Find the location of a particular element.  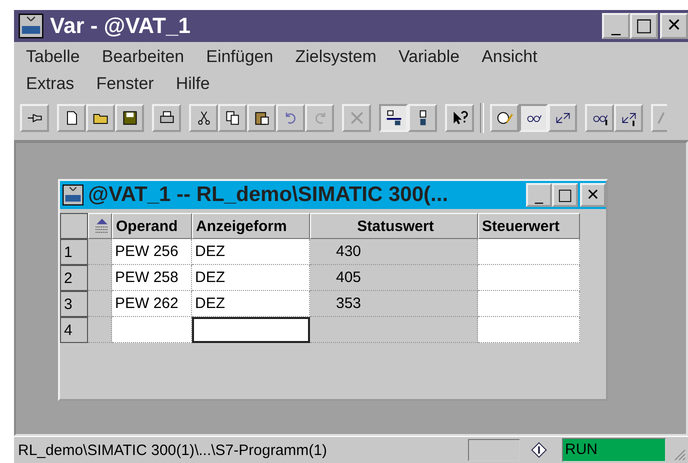

help-icon is located at coordinates (459, 118).